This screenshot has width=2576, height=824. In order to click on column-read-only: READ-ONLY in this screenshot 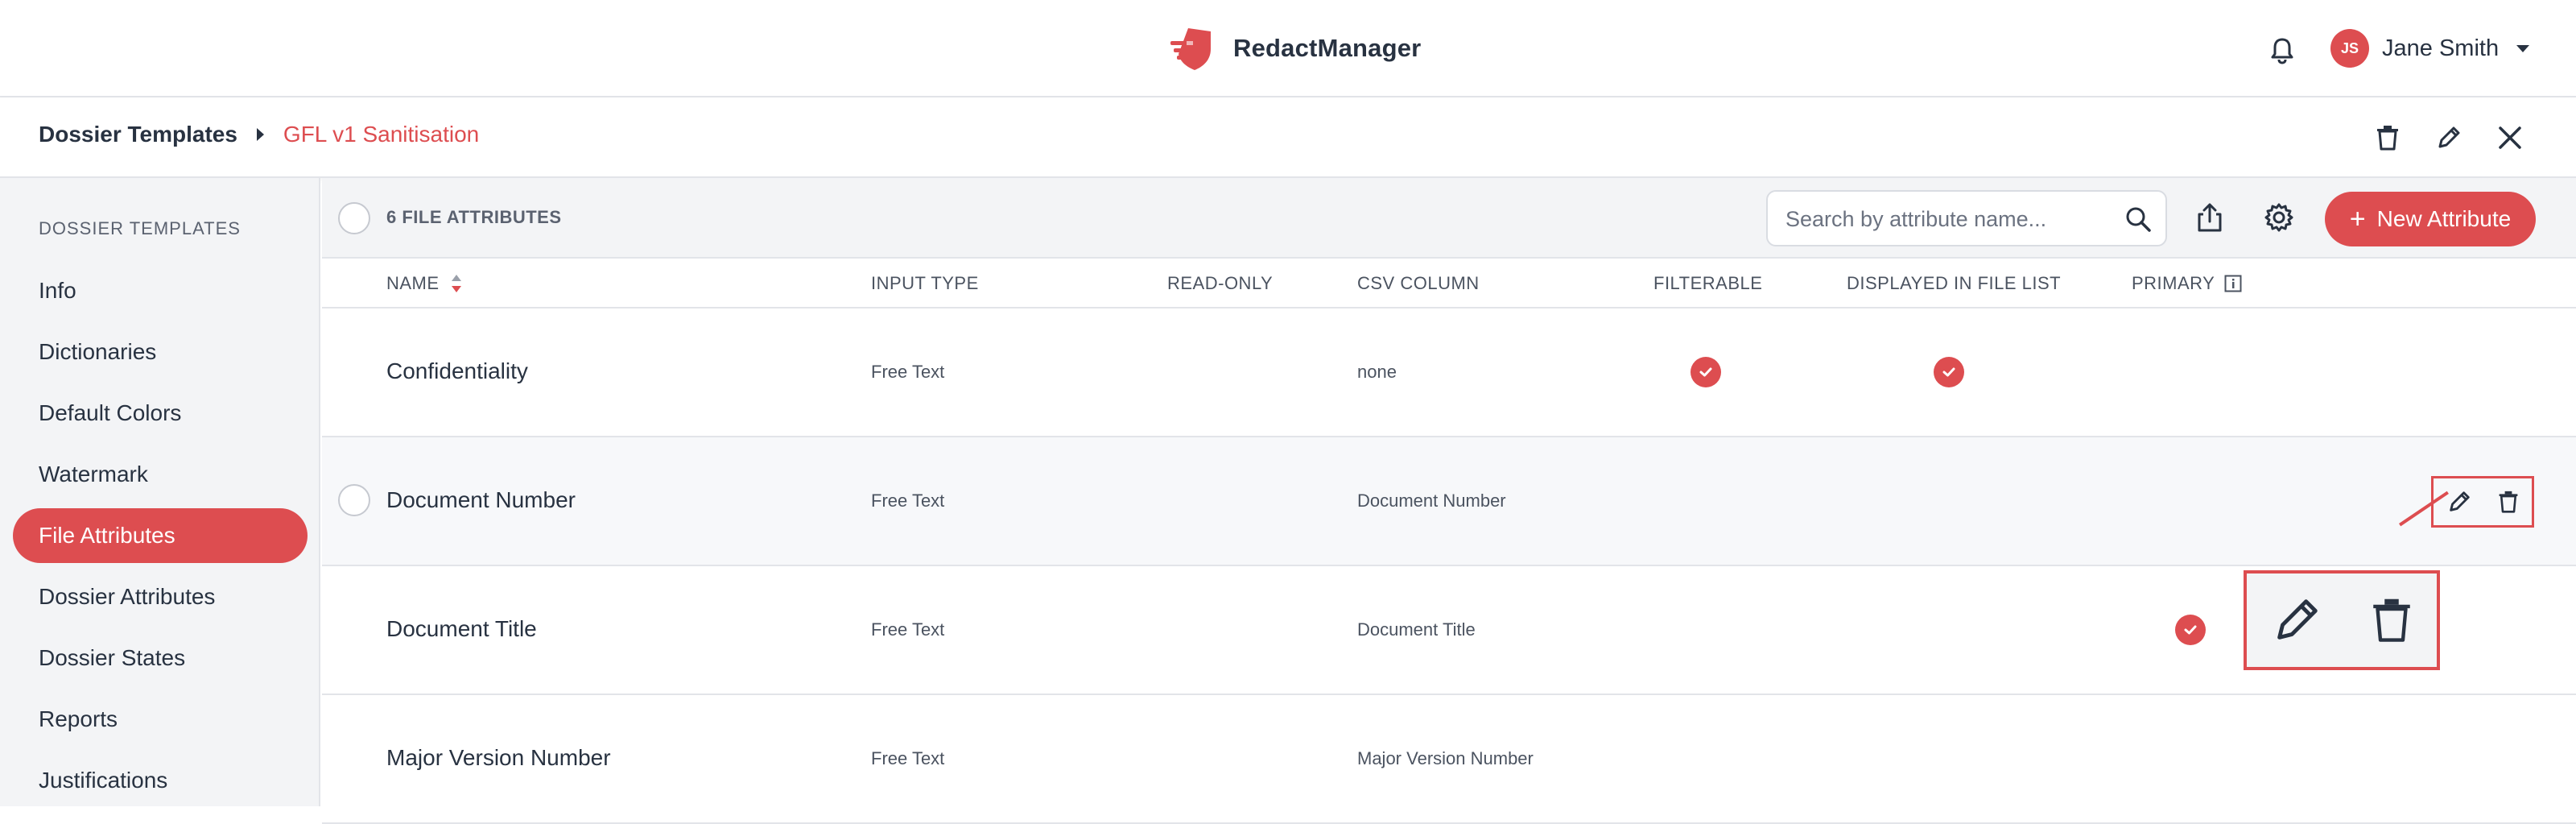, I will do `click(1220, 283)`.